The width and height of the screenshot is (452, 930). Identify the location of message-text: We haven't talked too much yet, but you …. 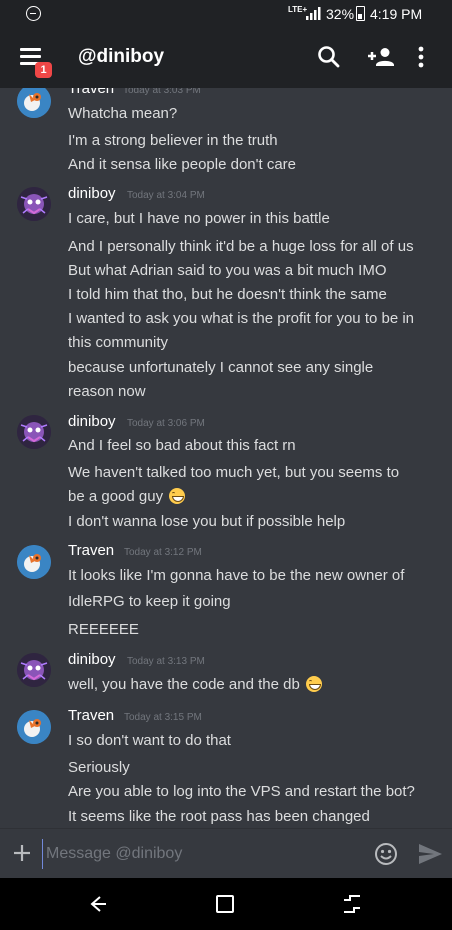
(234, 472).